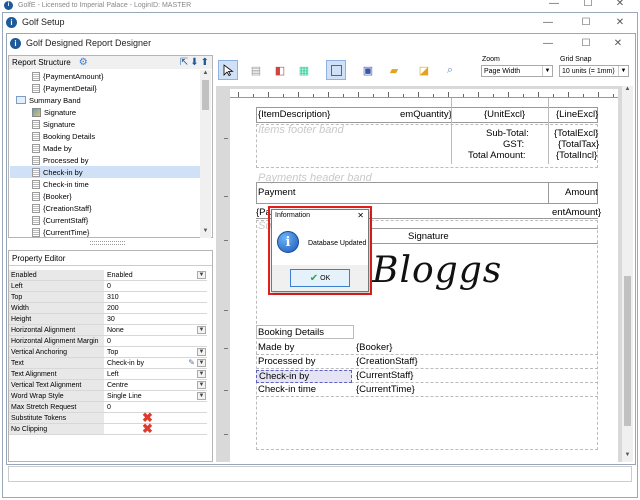 The width and height of the screenshot is (640, 500). I want to click on splitter-grip, so click(107, 243).